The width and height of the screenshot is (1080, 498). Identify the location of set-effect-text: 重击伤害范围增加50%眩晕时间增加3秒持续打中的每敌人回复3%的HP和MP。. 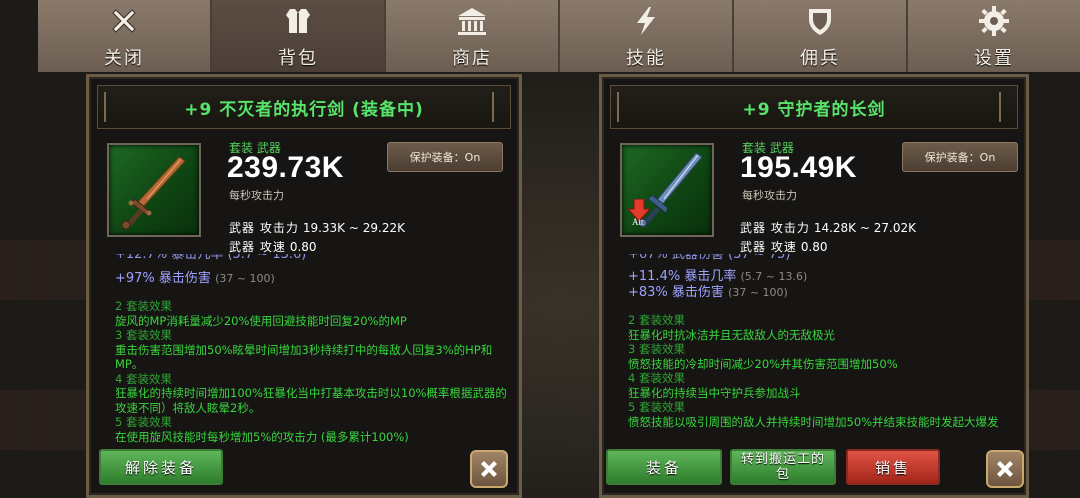
(304, 357).